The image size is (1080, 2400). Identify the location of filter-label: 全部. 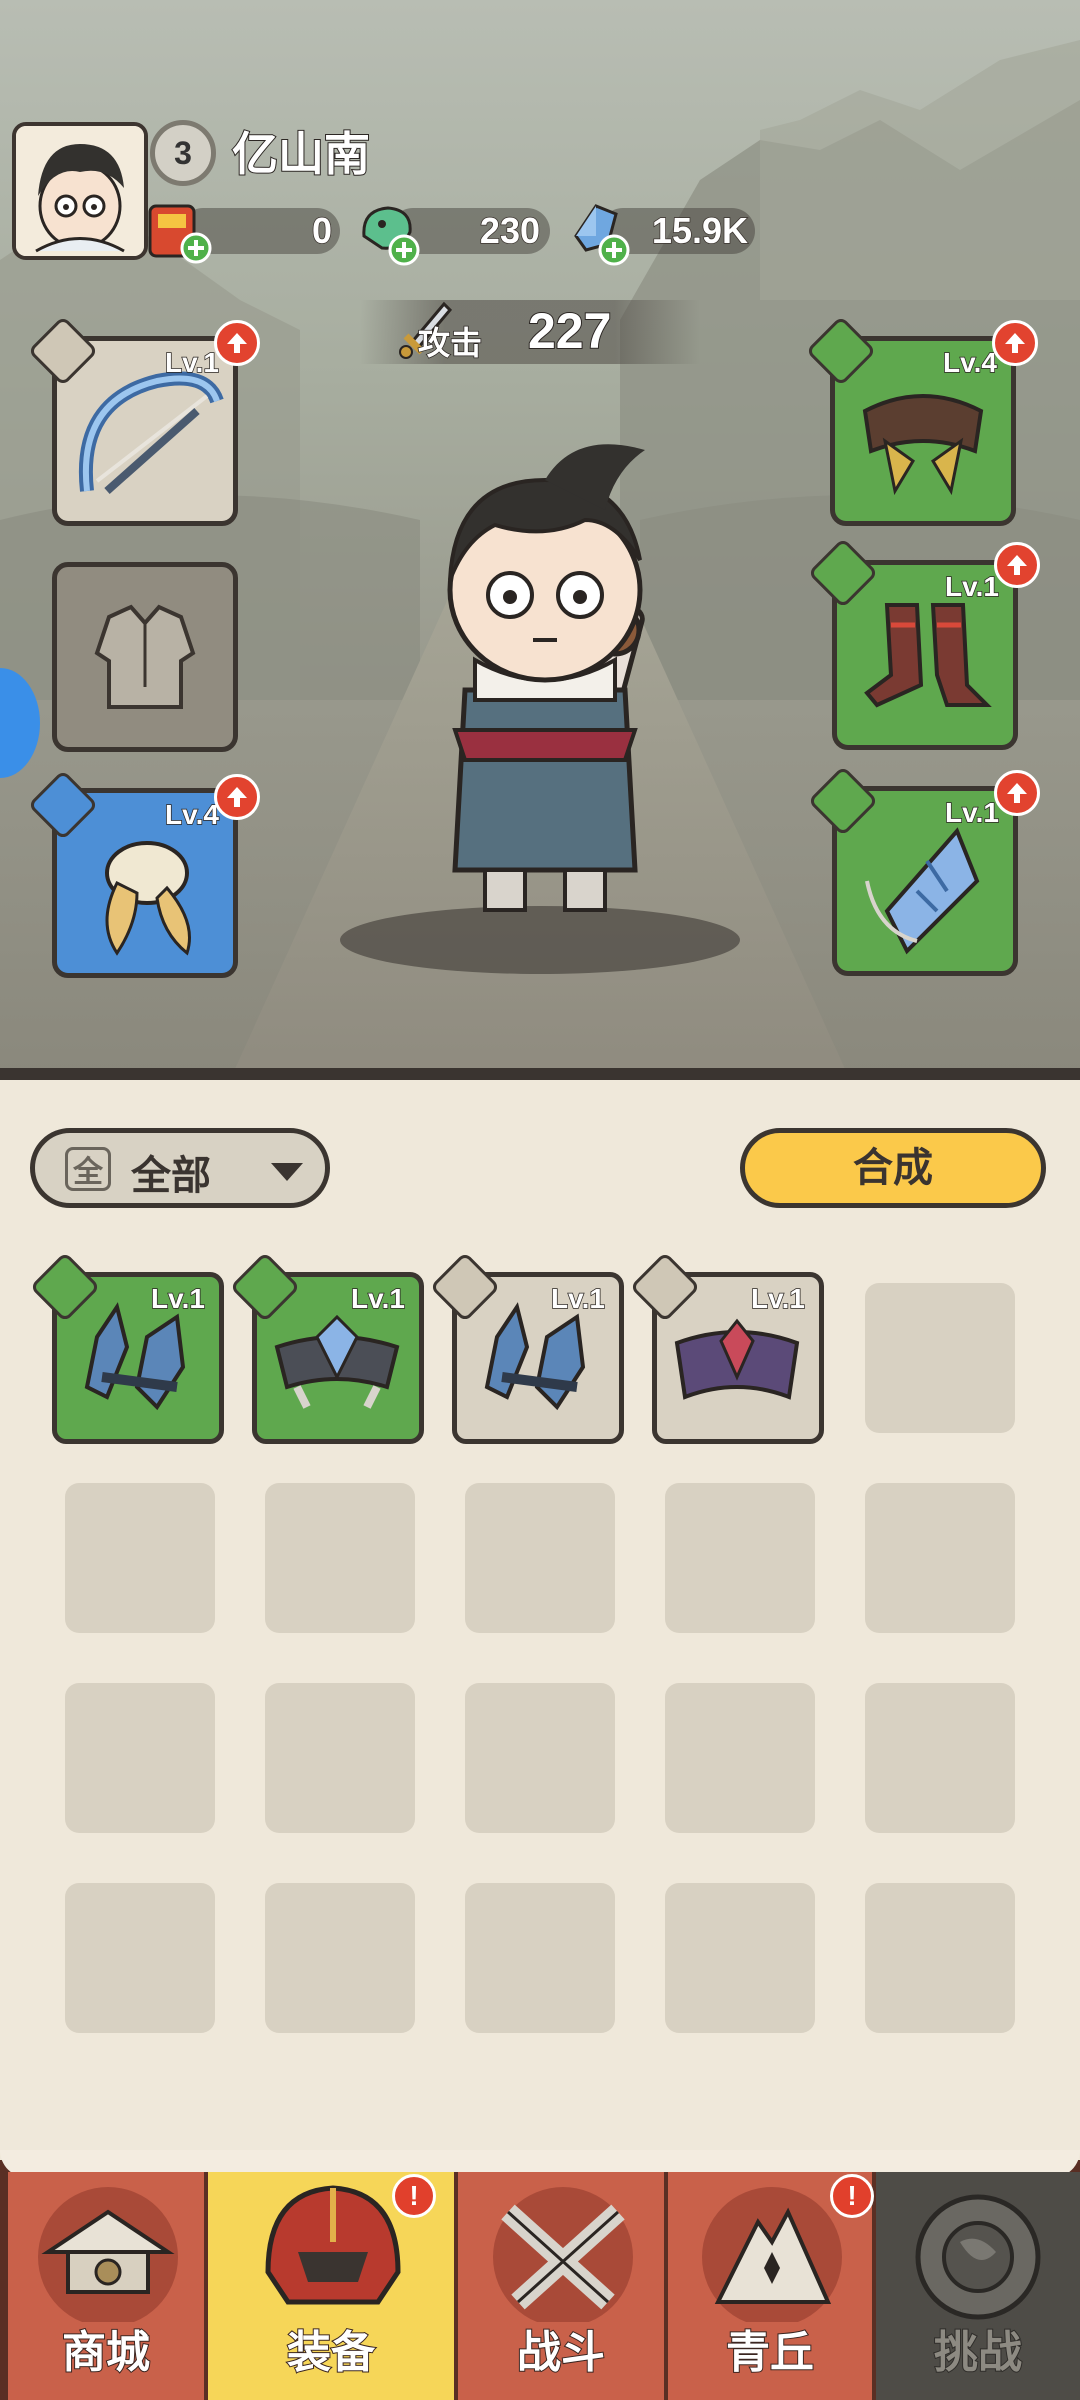
(171, 1176).